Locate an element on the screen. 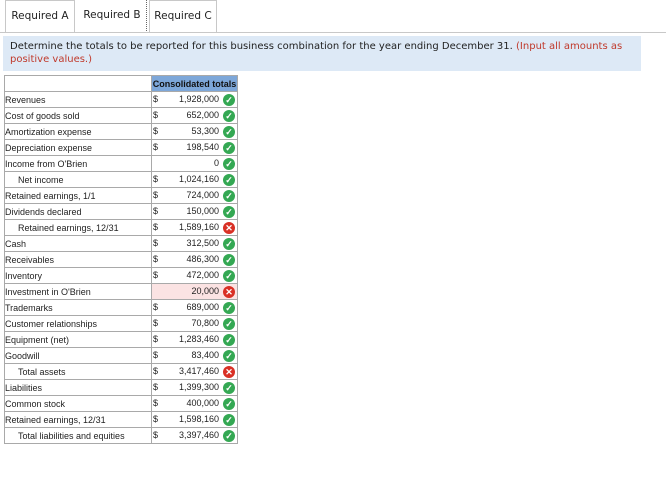 This screenshot has height=481, width=666. row-label: Depreciation expense is located at coordinates (78, 147).